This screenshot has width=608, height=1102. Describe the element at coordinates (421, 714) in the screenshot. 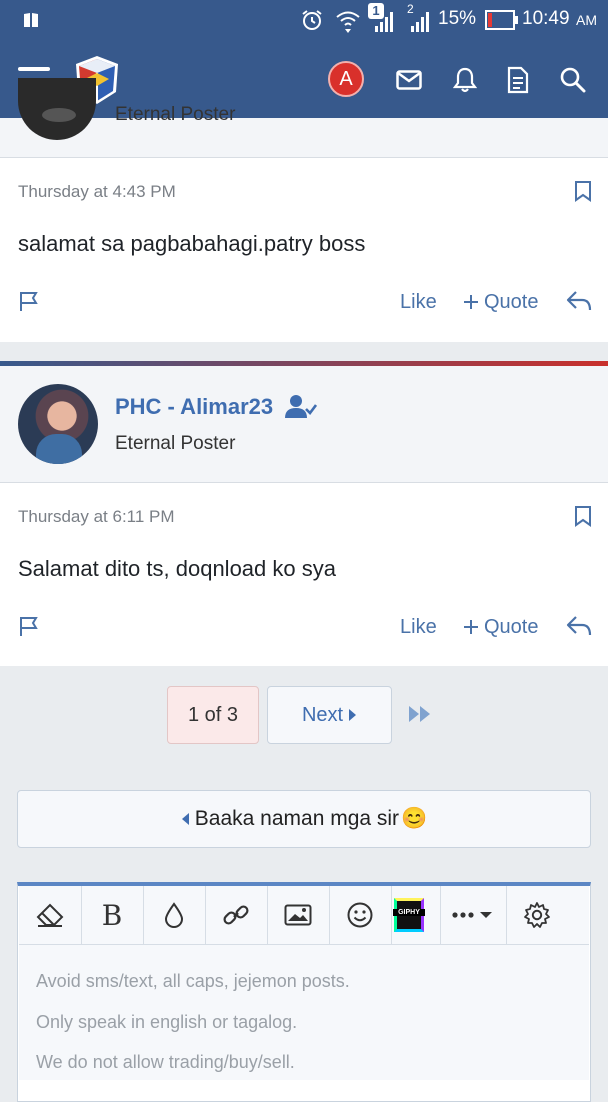

I see `last-page-icon` at that location.